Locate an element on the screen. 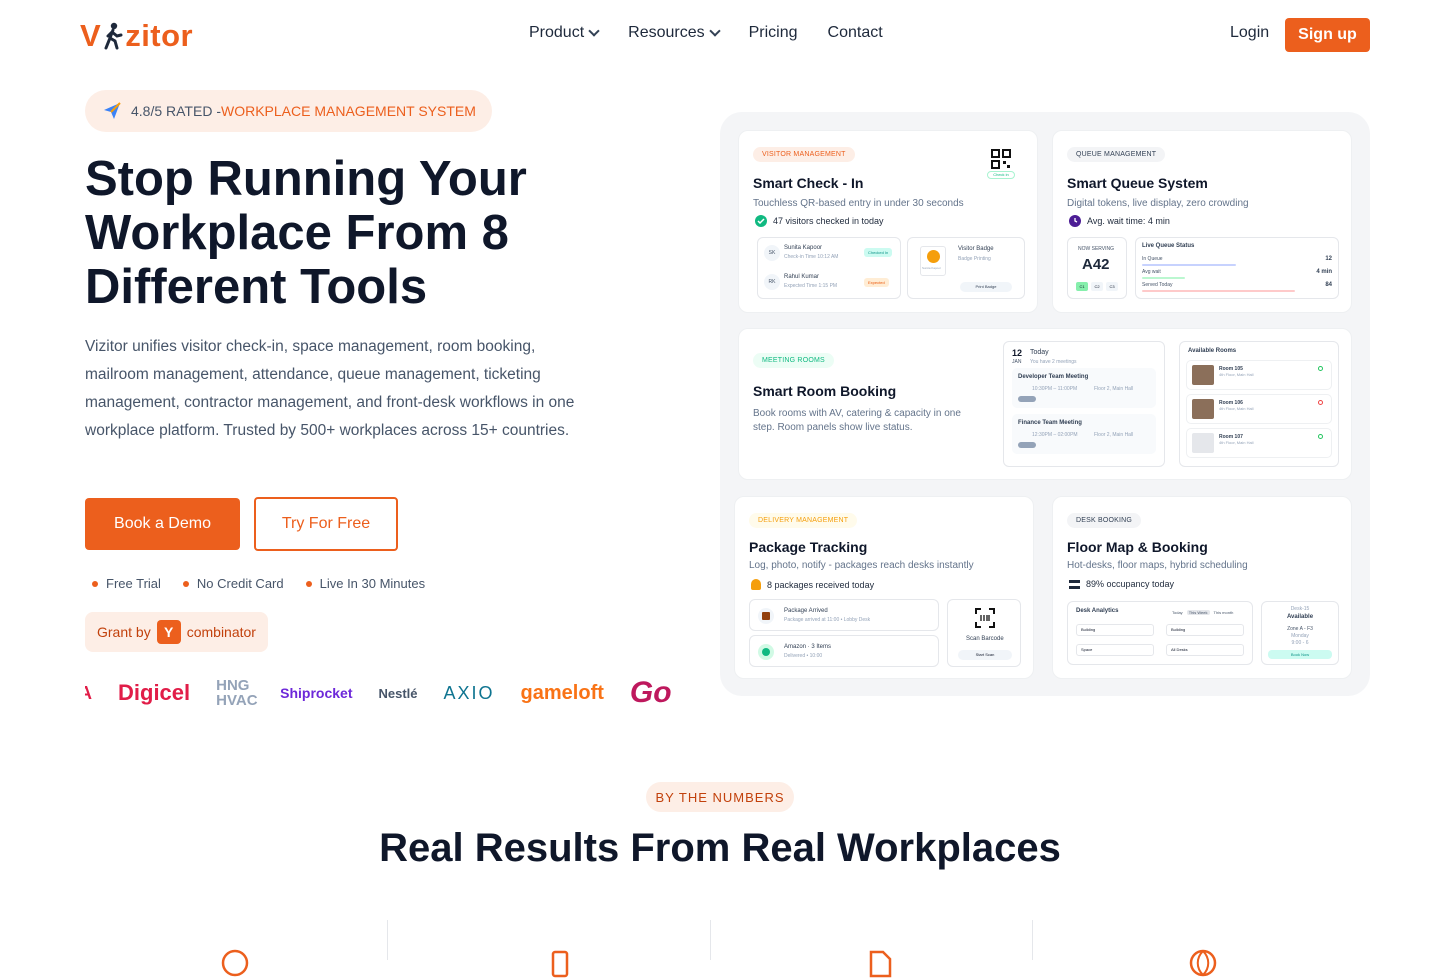  building-select-2: Building is located at coordinates (1205, 630).